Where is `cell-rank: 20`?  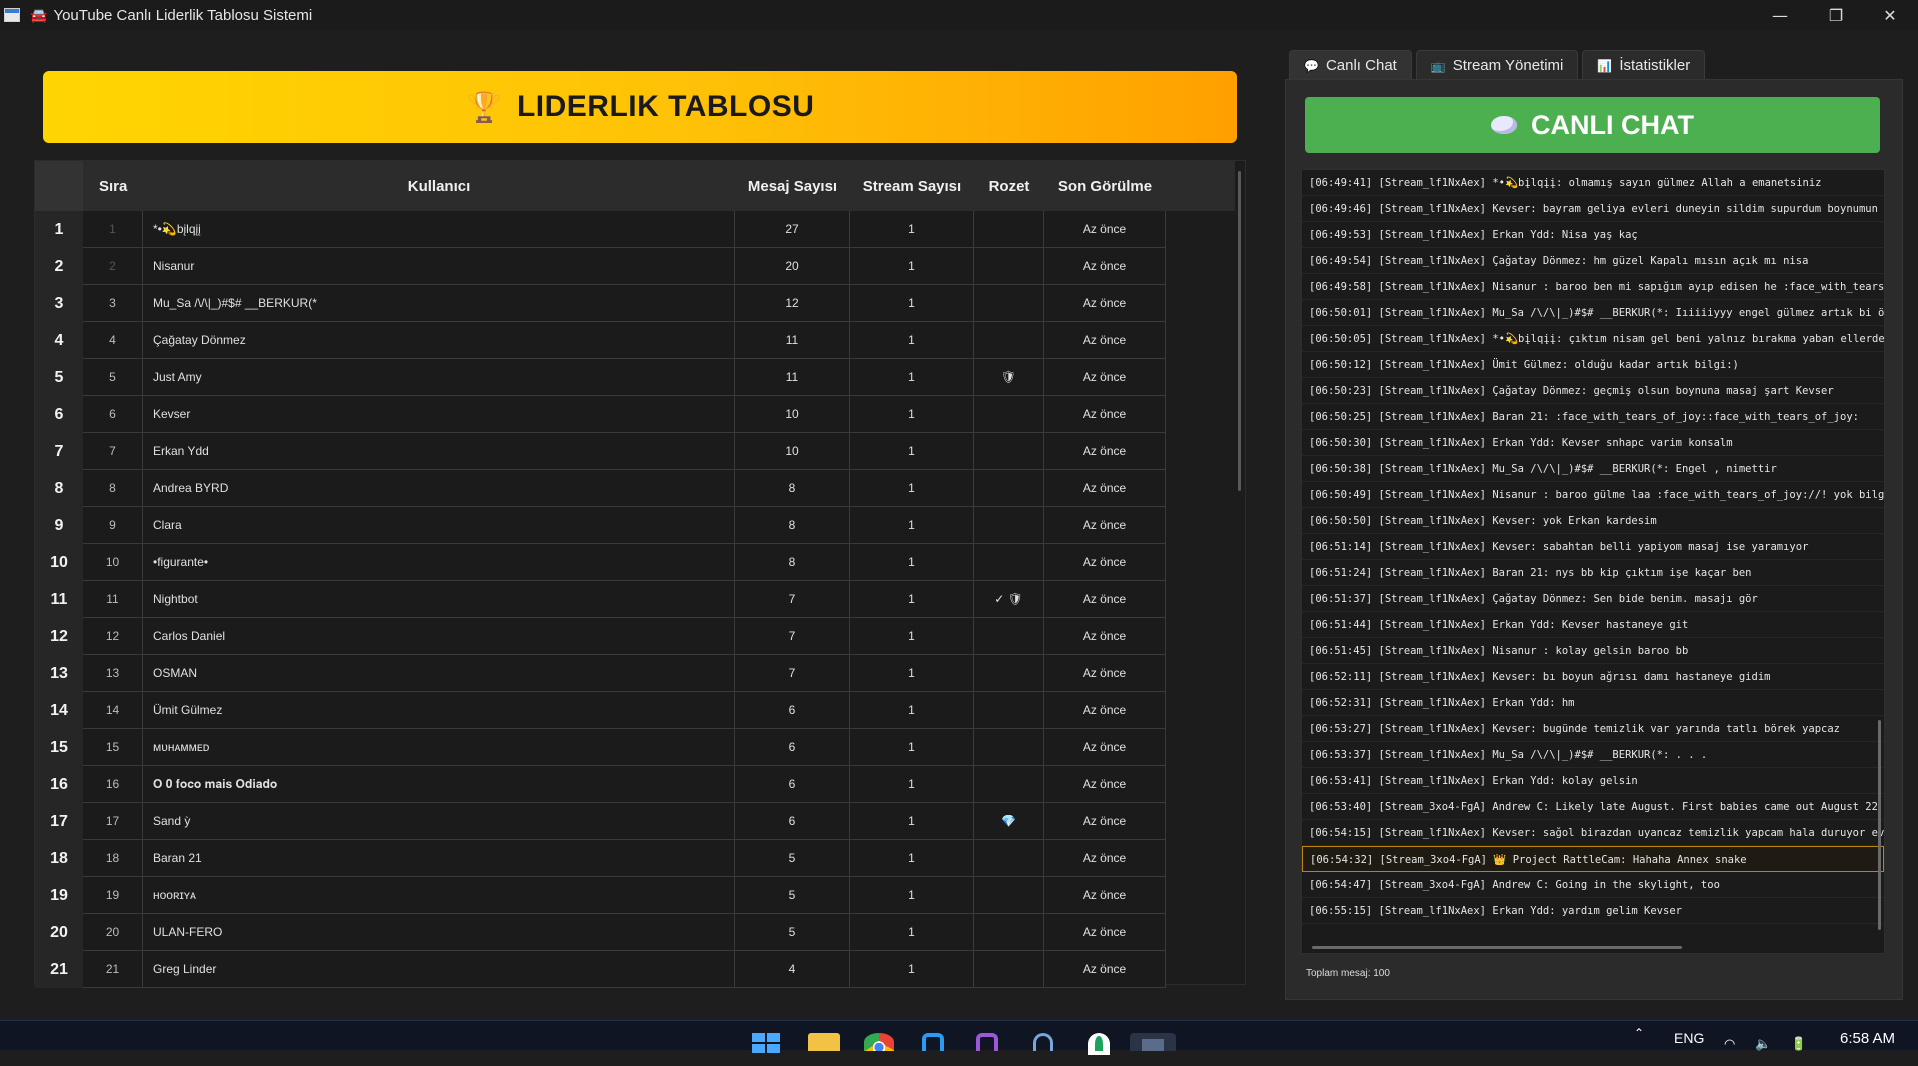
cell-rank: 20 is located at coordinates (113, 932).